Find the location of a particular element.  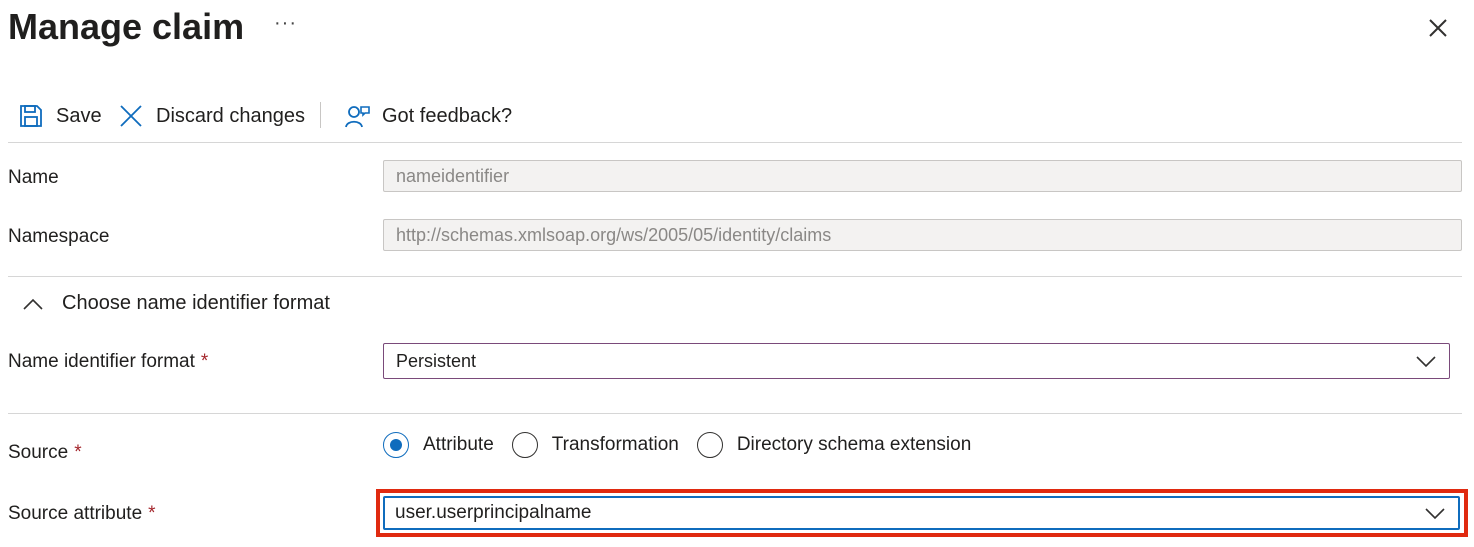

name-label: Name is located at coordinates (33, 177).